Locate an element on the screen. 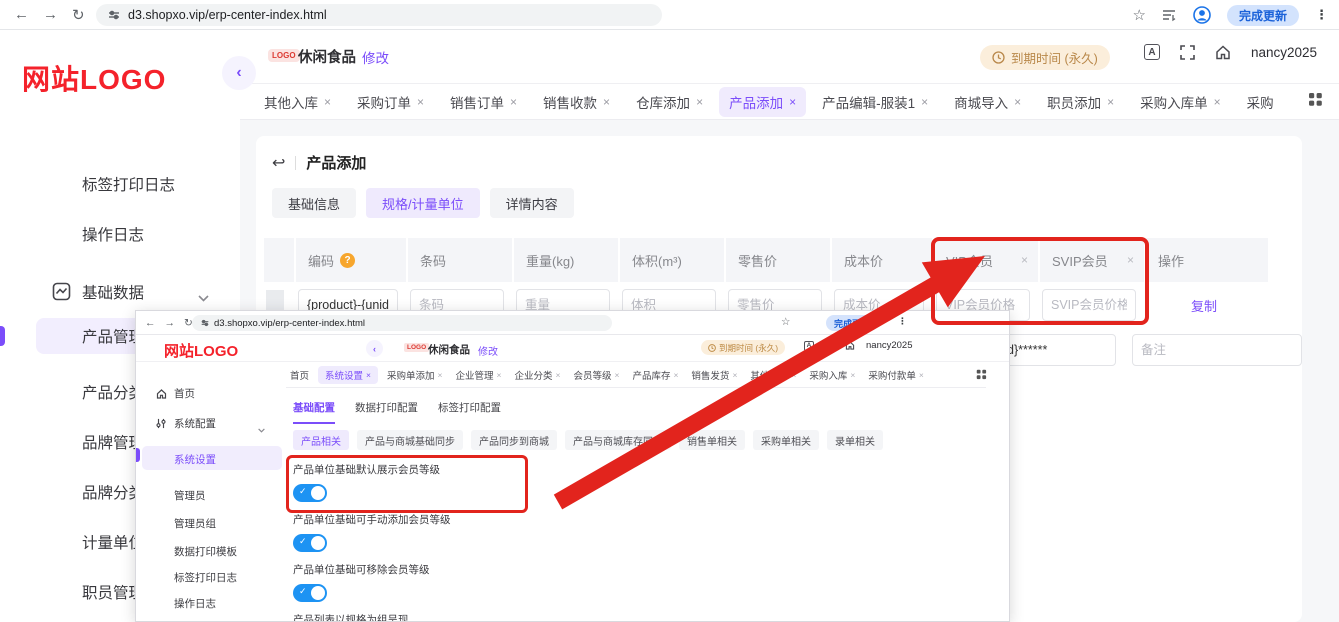 The width and height of the screenshot is (1339, 622). config-chip: 录单相关 is located at coordinates (855, 440).